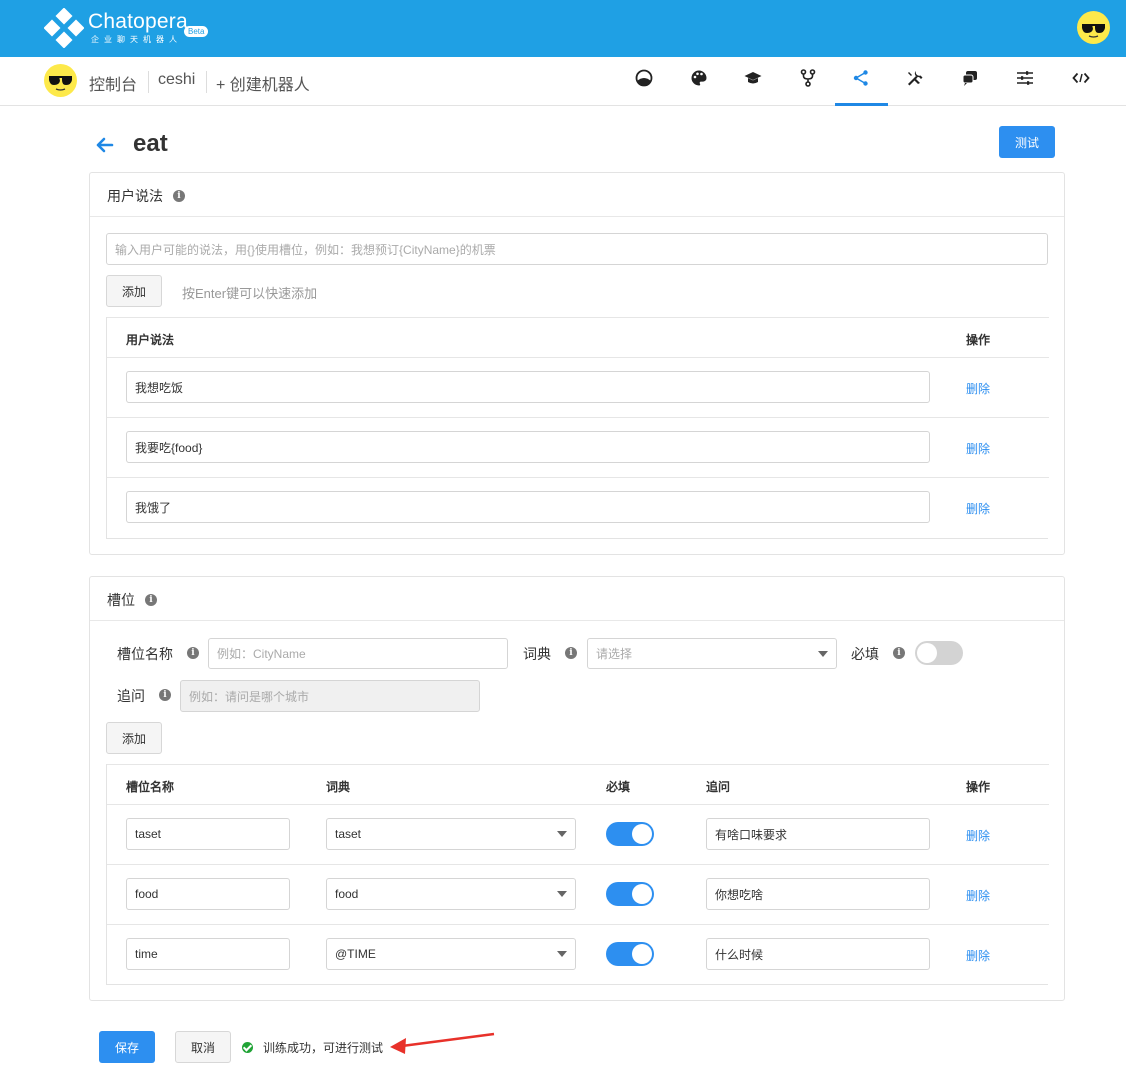 This screenshot has width=1126, height=1084. I want to click on active-tab-indicator, so click(861, 104).